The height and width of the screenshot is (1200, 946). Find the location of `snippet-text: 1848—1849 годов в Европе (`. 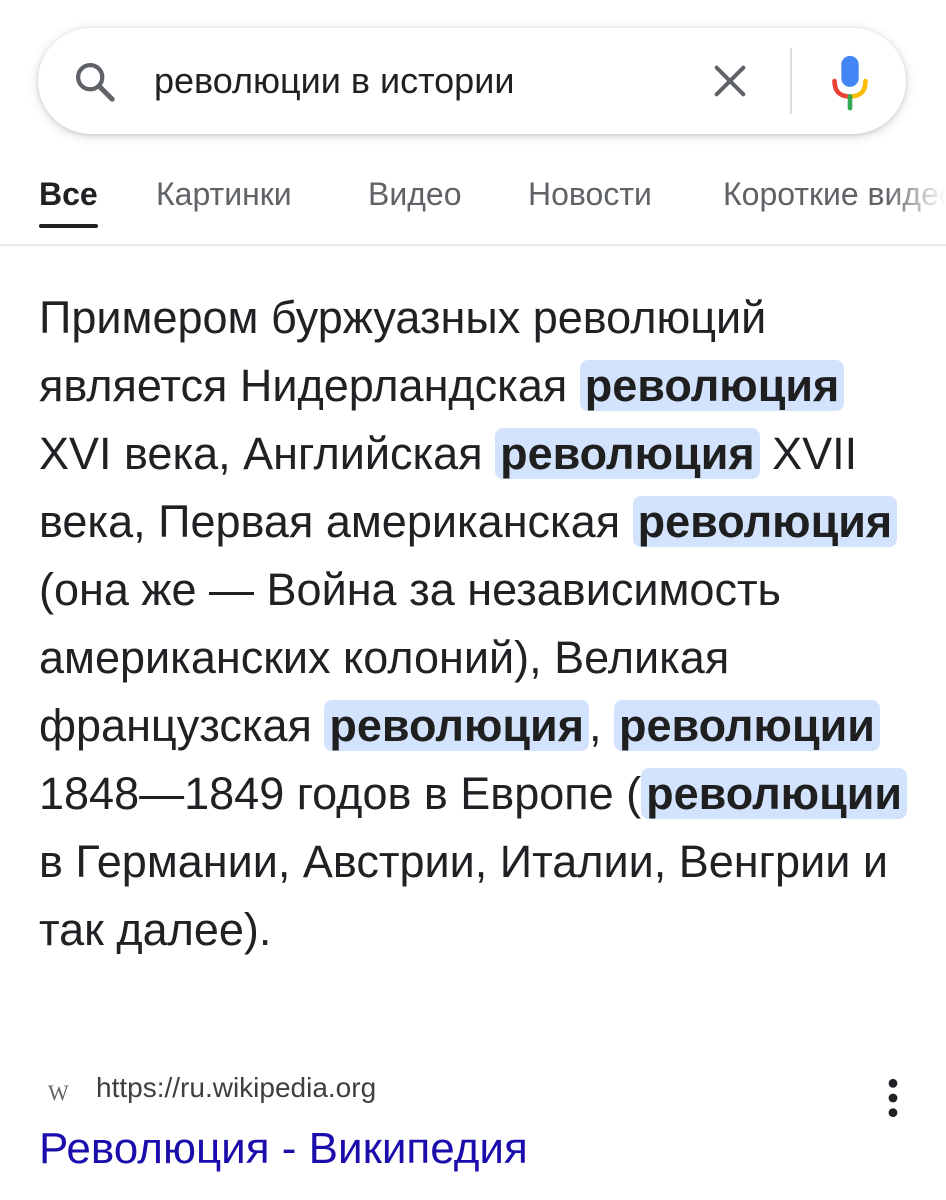

snippet-text: 1848—1849 годов в Европе ( is located at coordinates (340, 793).